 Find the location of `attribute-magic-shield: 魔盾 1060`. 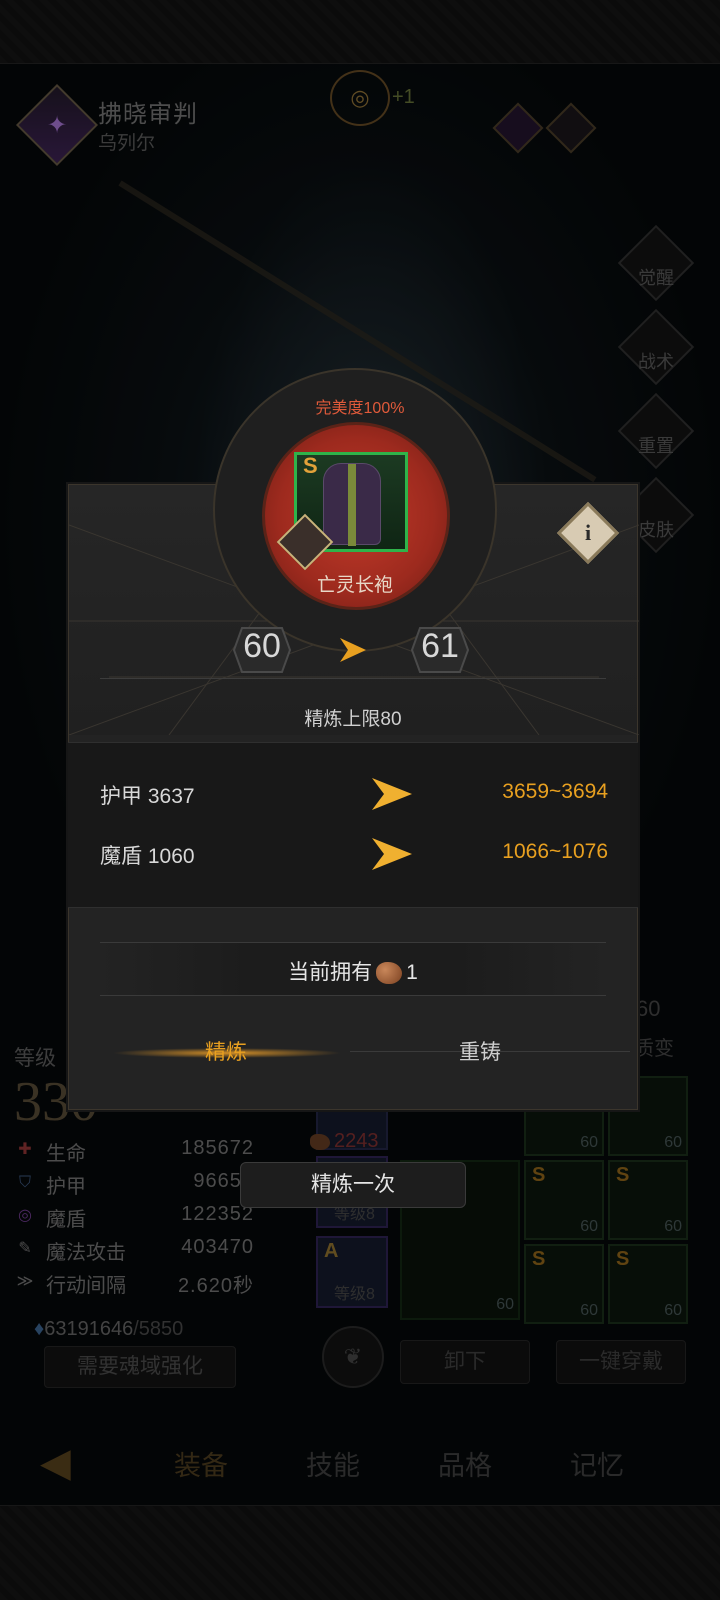

attribute-magic-shield: 魔盾 1060 is located at coordinates (147, 856).